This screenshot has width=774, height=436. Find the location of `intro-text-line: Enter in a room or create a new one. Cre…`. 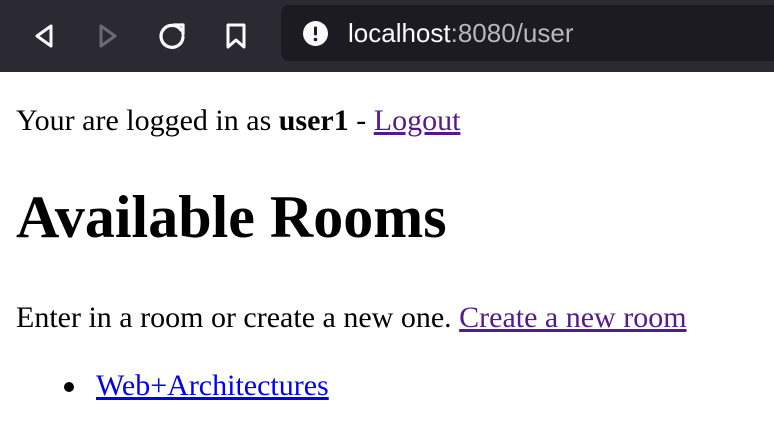

intro-text-line: Enter in a room or create a new one. Cre… is located at coordinates (351, 318).